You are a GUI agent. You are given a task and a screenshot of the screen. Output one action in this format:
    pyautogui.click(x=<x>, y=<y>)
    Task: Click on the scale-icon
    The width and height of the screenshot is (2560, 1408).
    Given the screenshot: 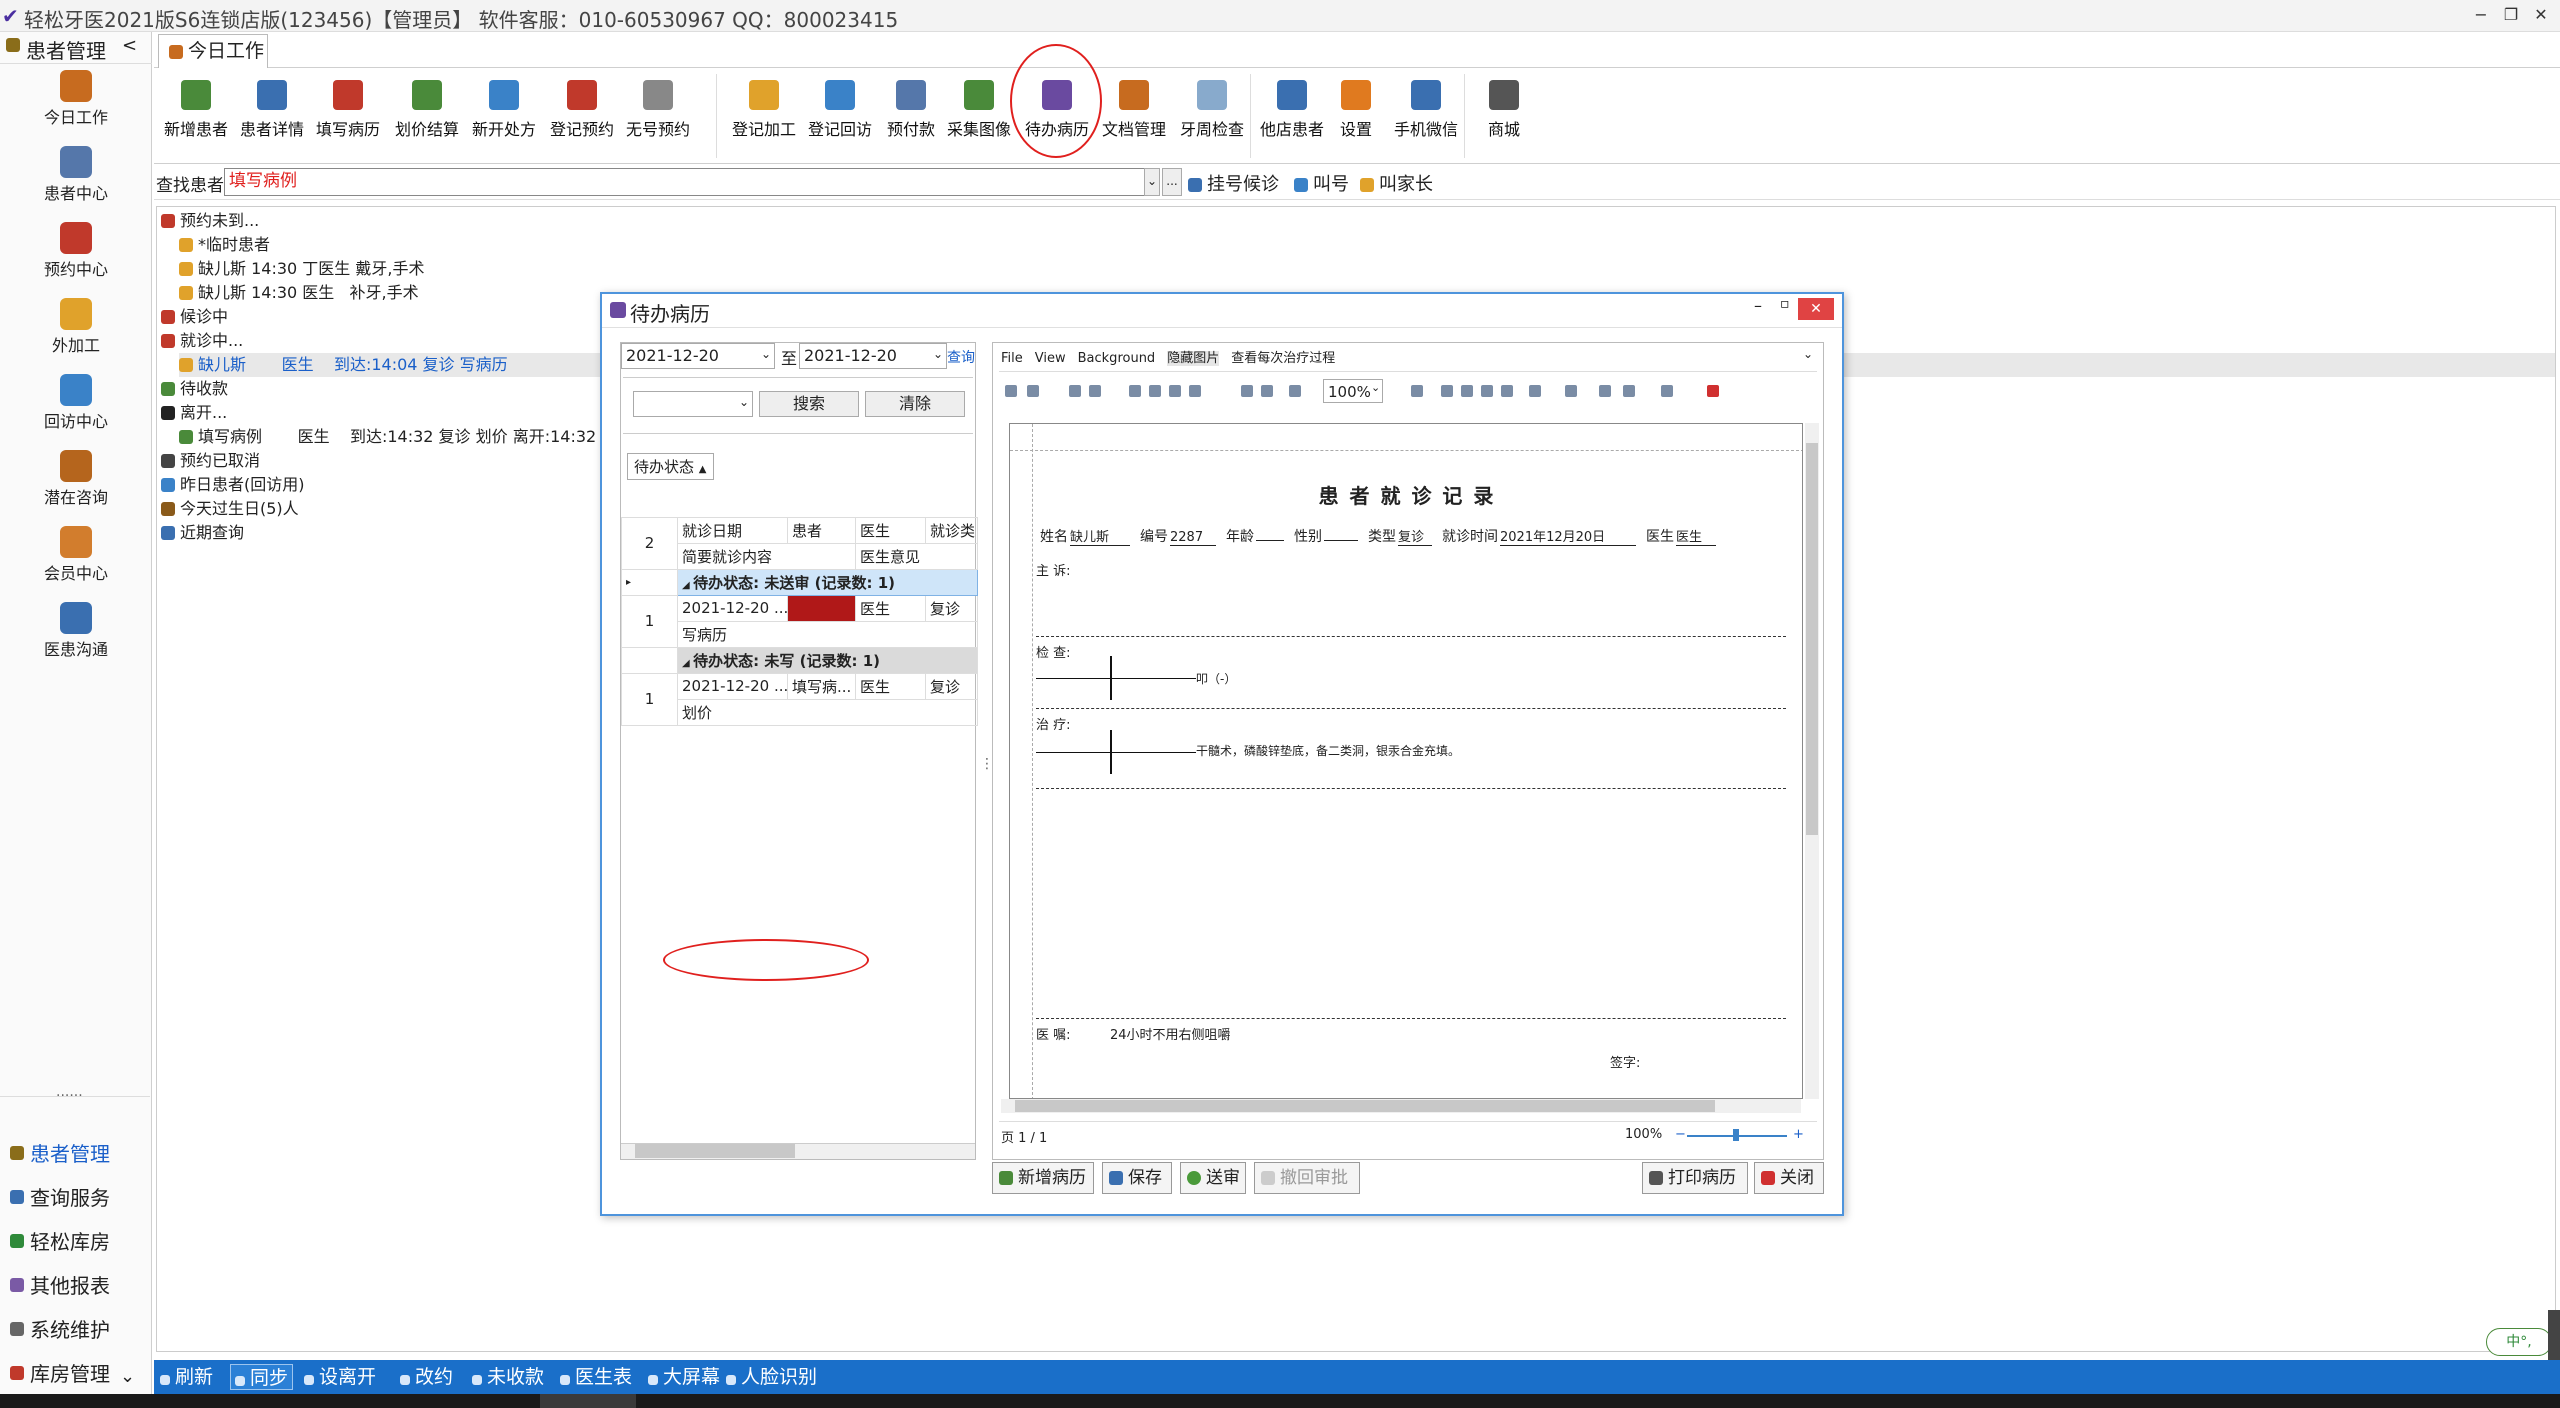 What is the action you would take?
    pyautogui.click(x=1195, y=391)
    